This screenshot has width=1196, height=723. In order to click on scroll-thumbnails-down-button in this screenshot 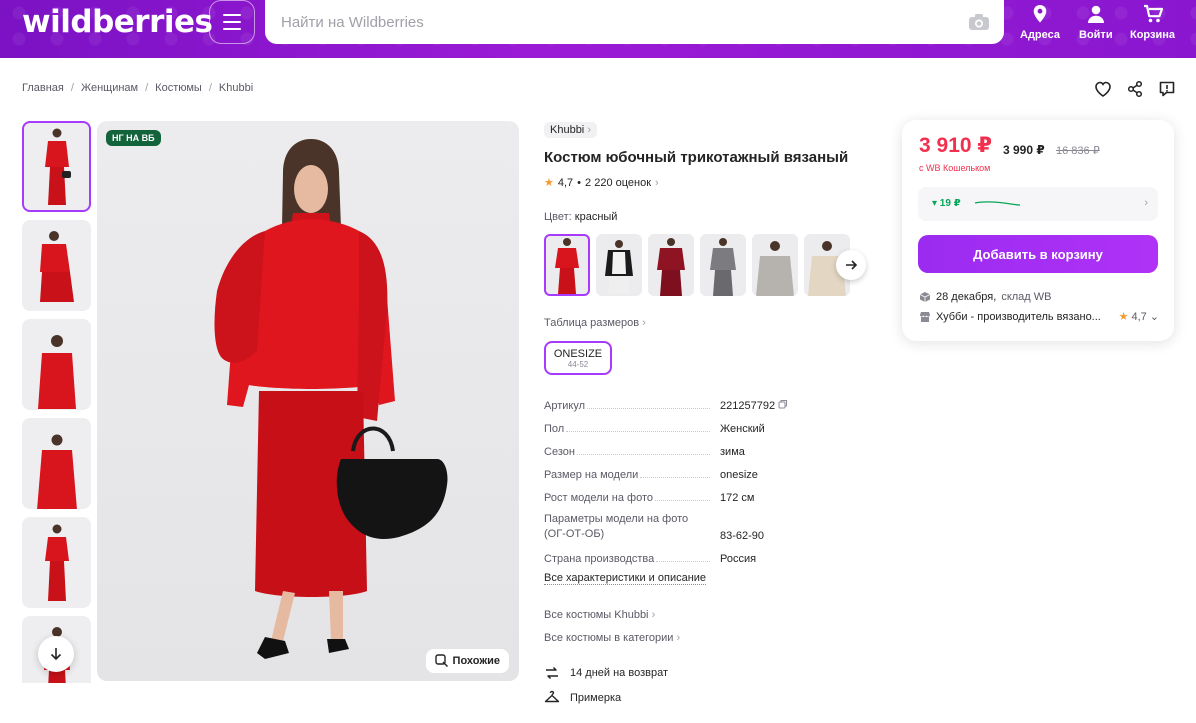, I will do `click(56, 654)`.